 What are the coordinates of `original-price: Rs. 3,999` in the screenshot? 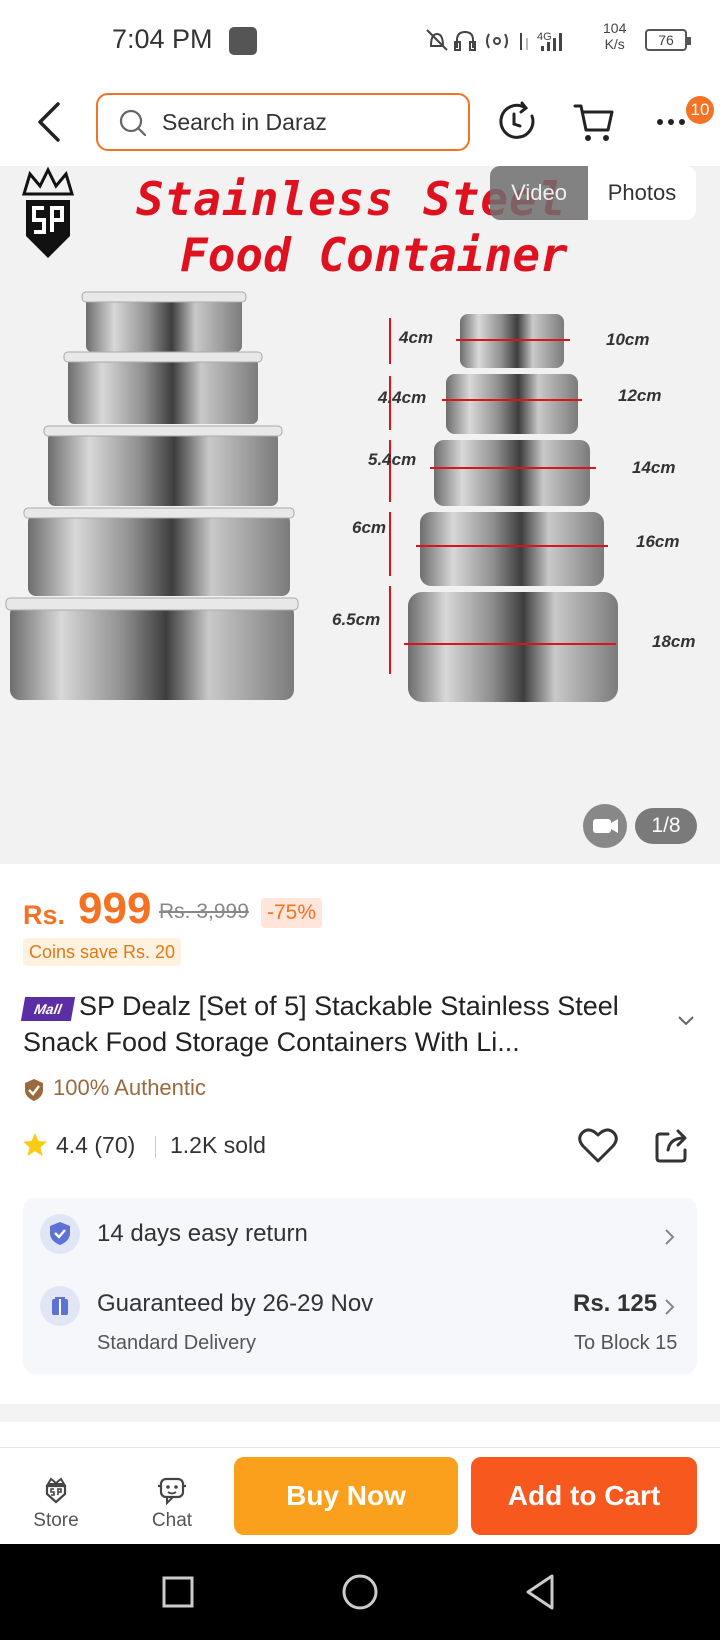 It's located at (204, 911).